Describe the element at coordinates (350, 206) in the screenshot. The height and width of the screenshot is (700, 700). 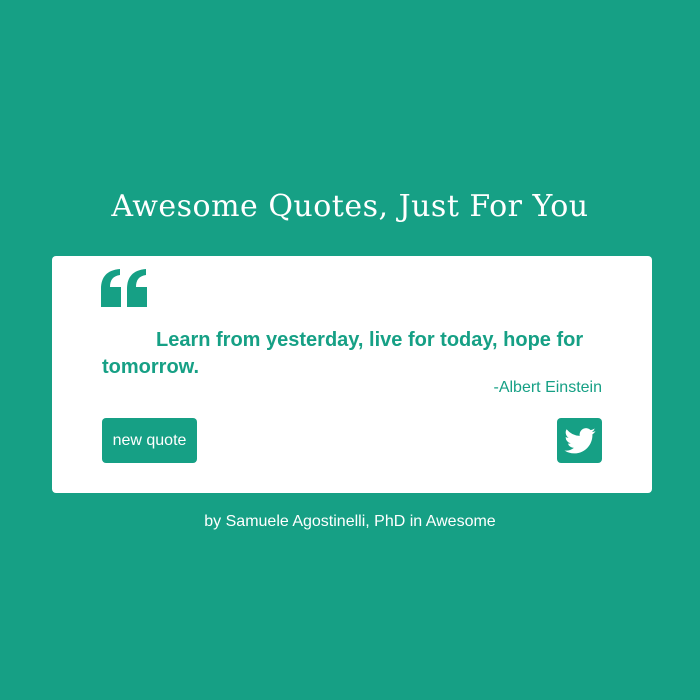
I see `page-title: Awesome Quotes, Just For You` at that location.